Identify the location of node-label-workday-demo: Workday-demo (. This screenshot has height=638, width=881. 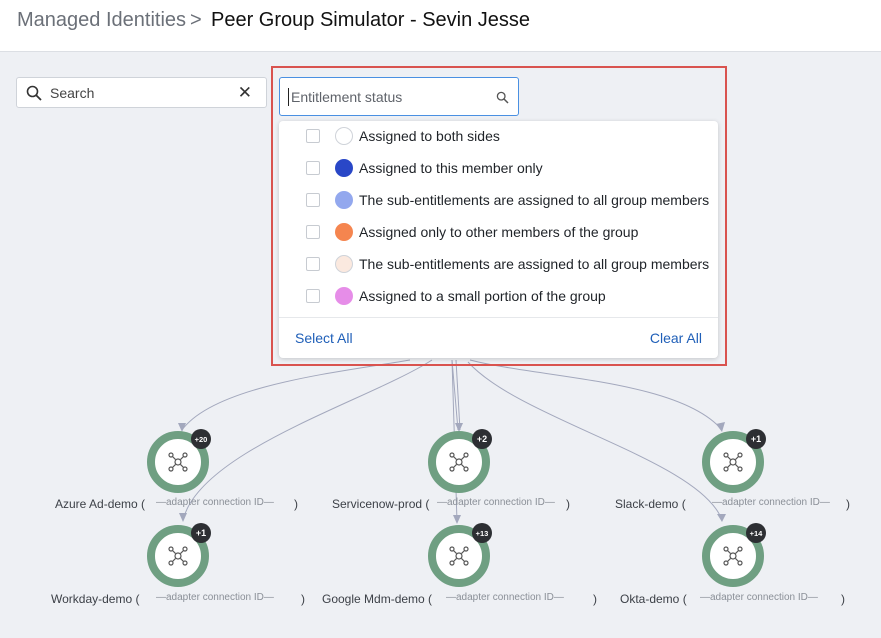
(95, 599).